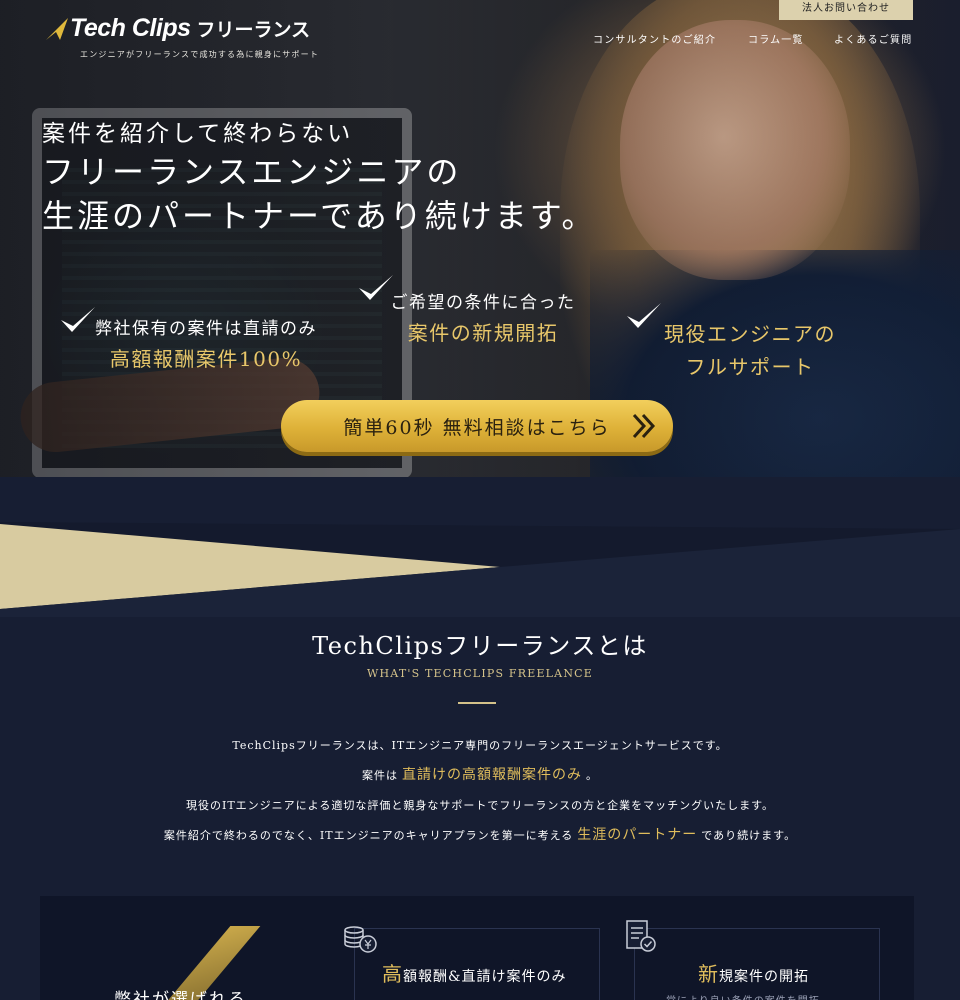  What do you see at coordinates (180, 995) in the screenshot?
I see `reasons-heading: 弊社が選ばれる` at bounding box center [180, 995].